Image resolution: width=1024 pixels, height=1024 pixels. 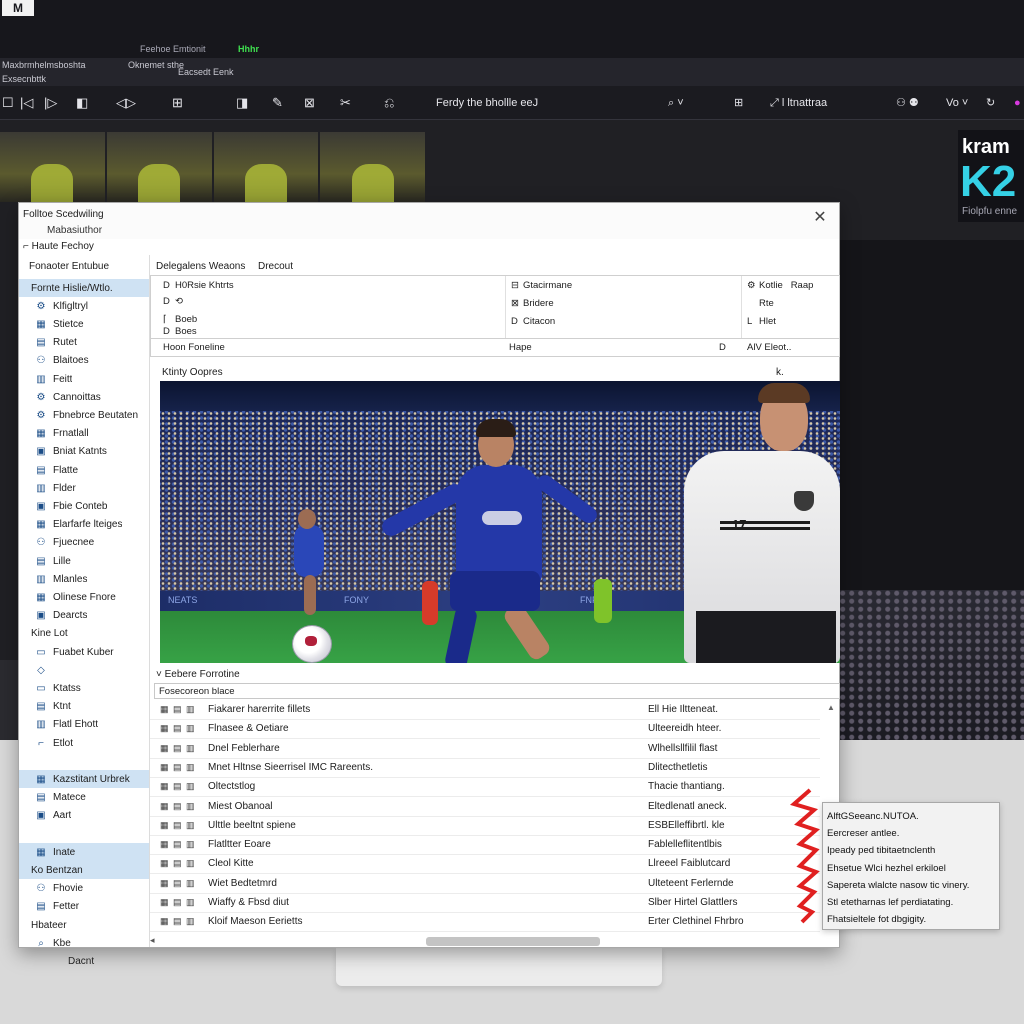 What do you see at coordinates (84, 670) in the screenshot?
I see `sidebar-item: ◇` at bounding box center [84, 670].